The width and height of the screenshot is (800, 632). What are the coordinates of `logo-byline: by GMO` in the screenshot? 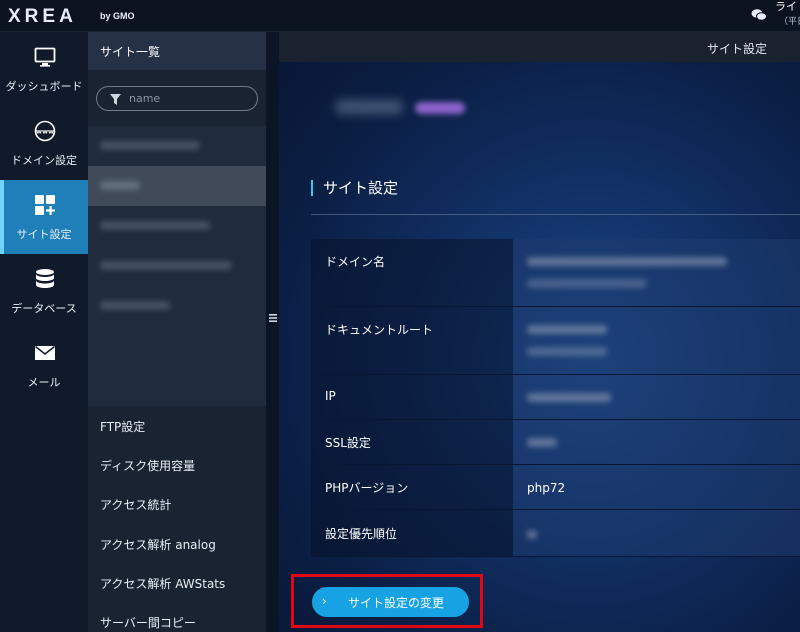 It's located at (117, 16).